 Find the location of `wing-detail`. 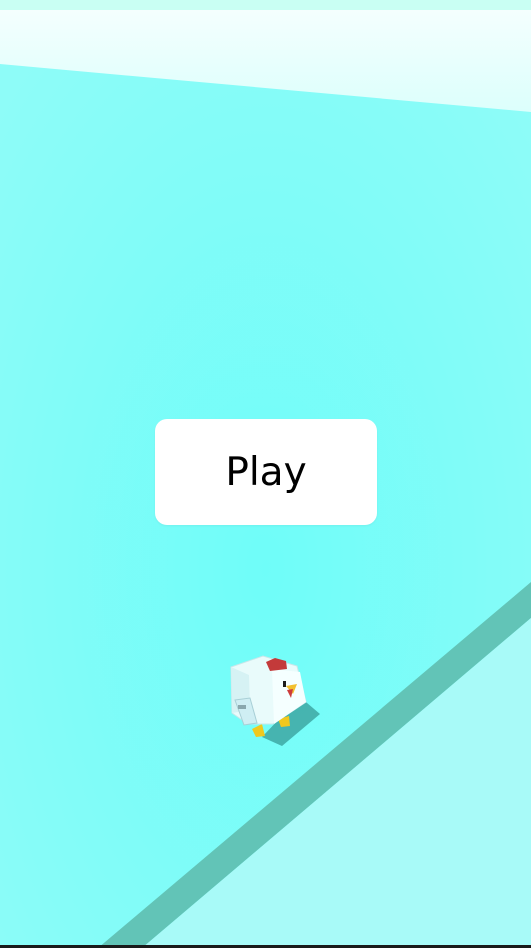

wing-detail is located at coordinates (242, 707).